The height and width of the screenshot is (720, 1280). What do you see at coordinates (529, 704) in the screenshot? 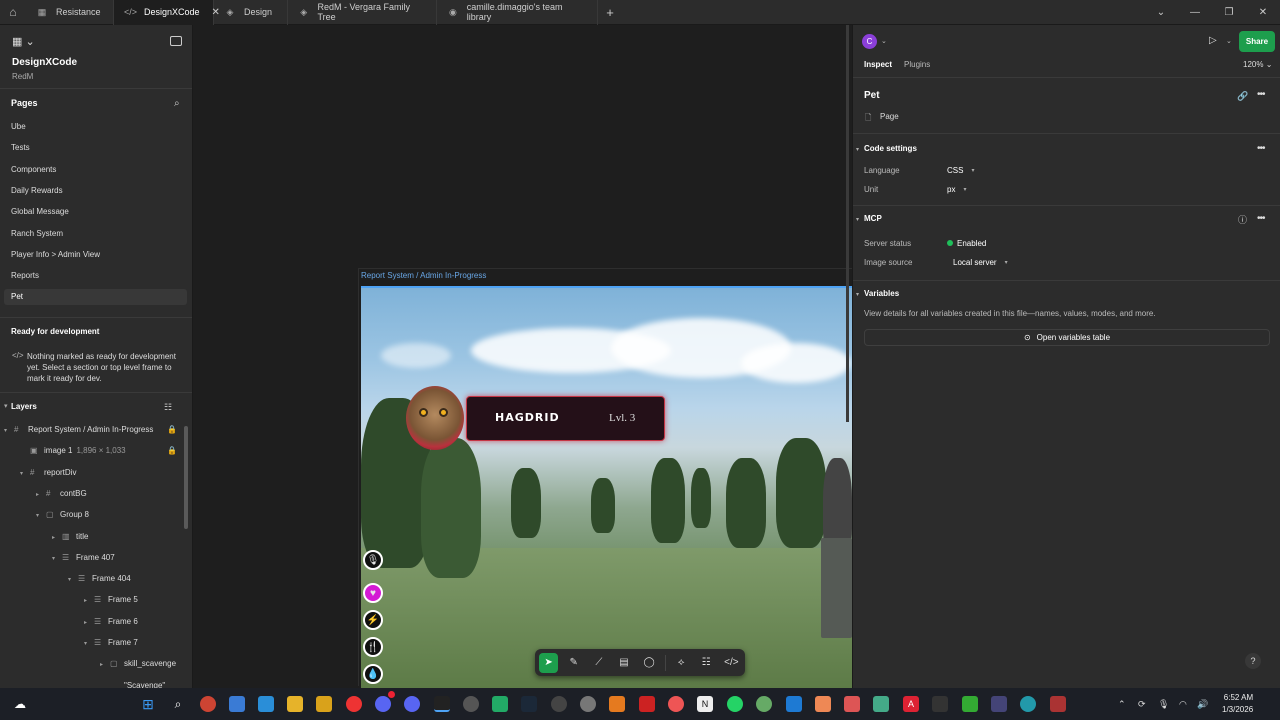
I see `steam-icon` at bounding box center [529, 704].